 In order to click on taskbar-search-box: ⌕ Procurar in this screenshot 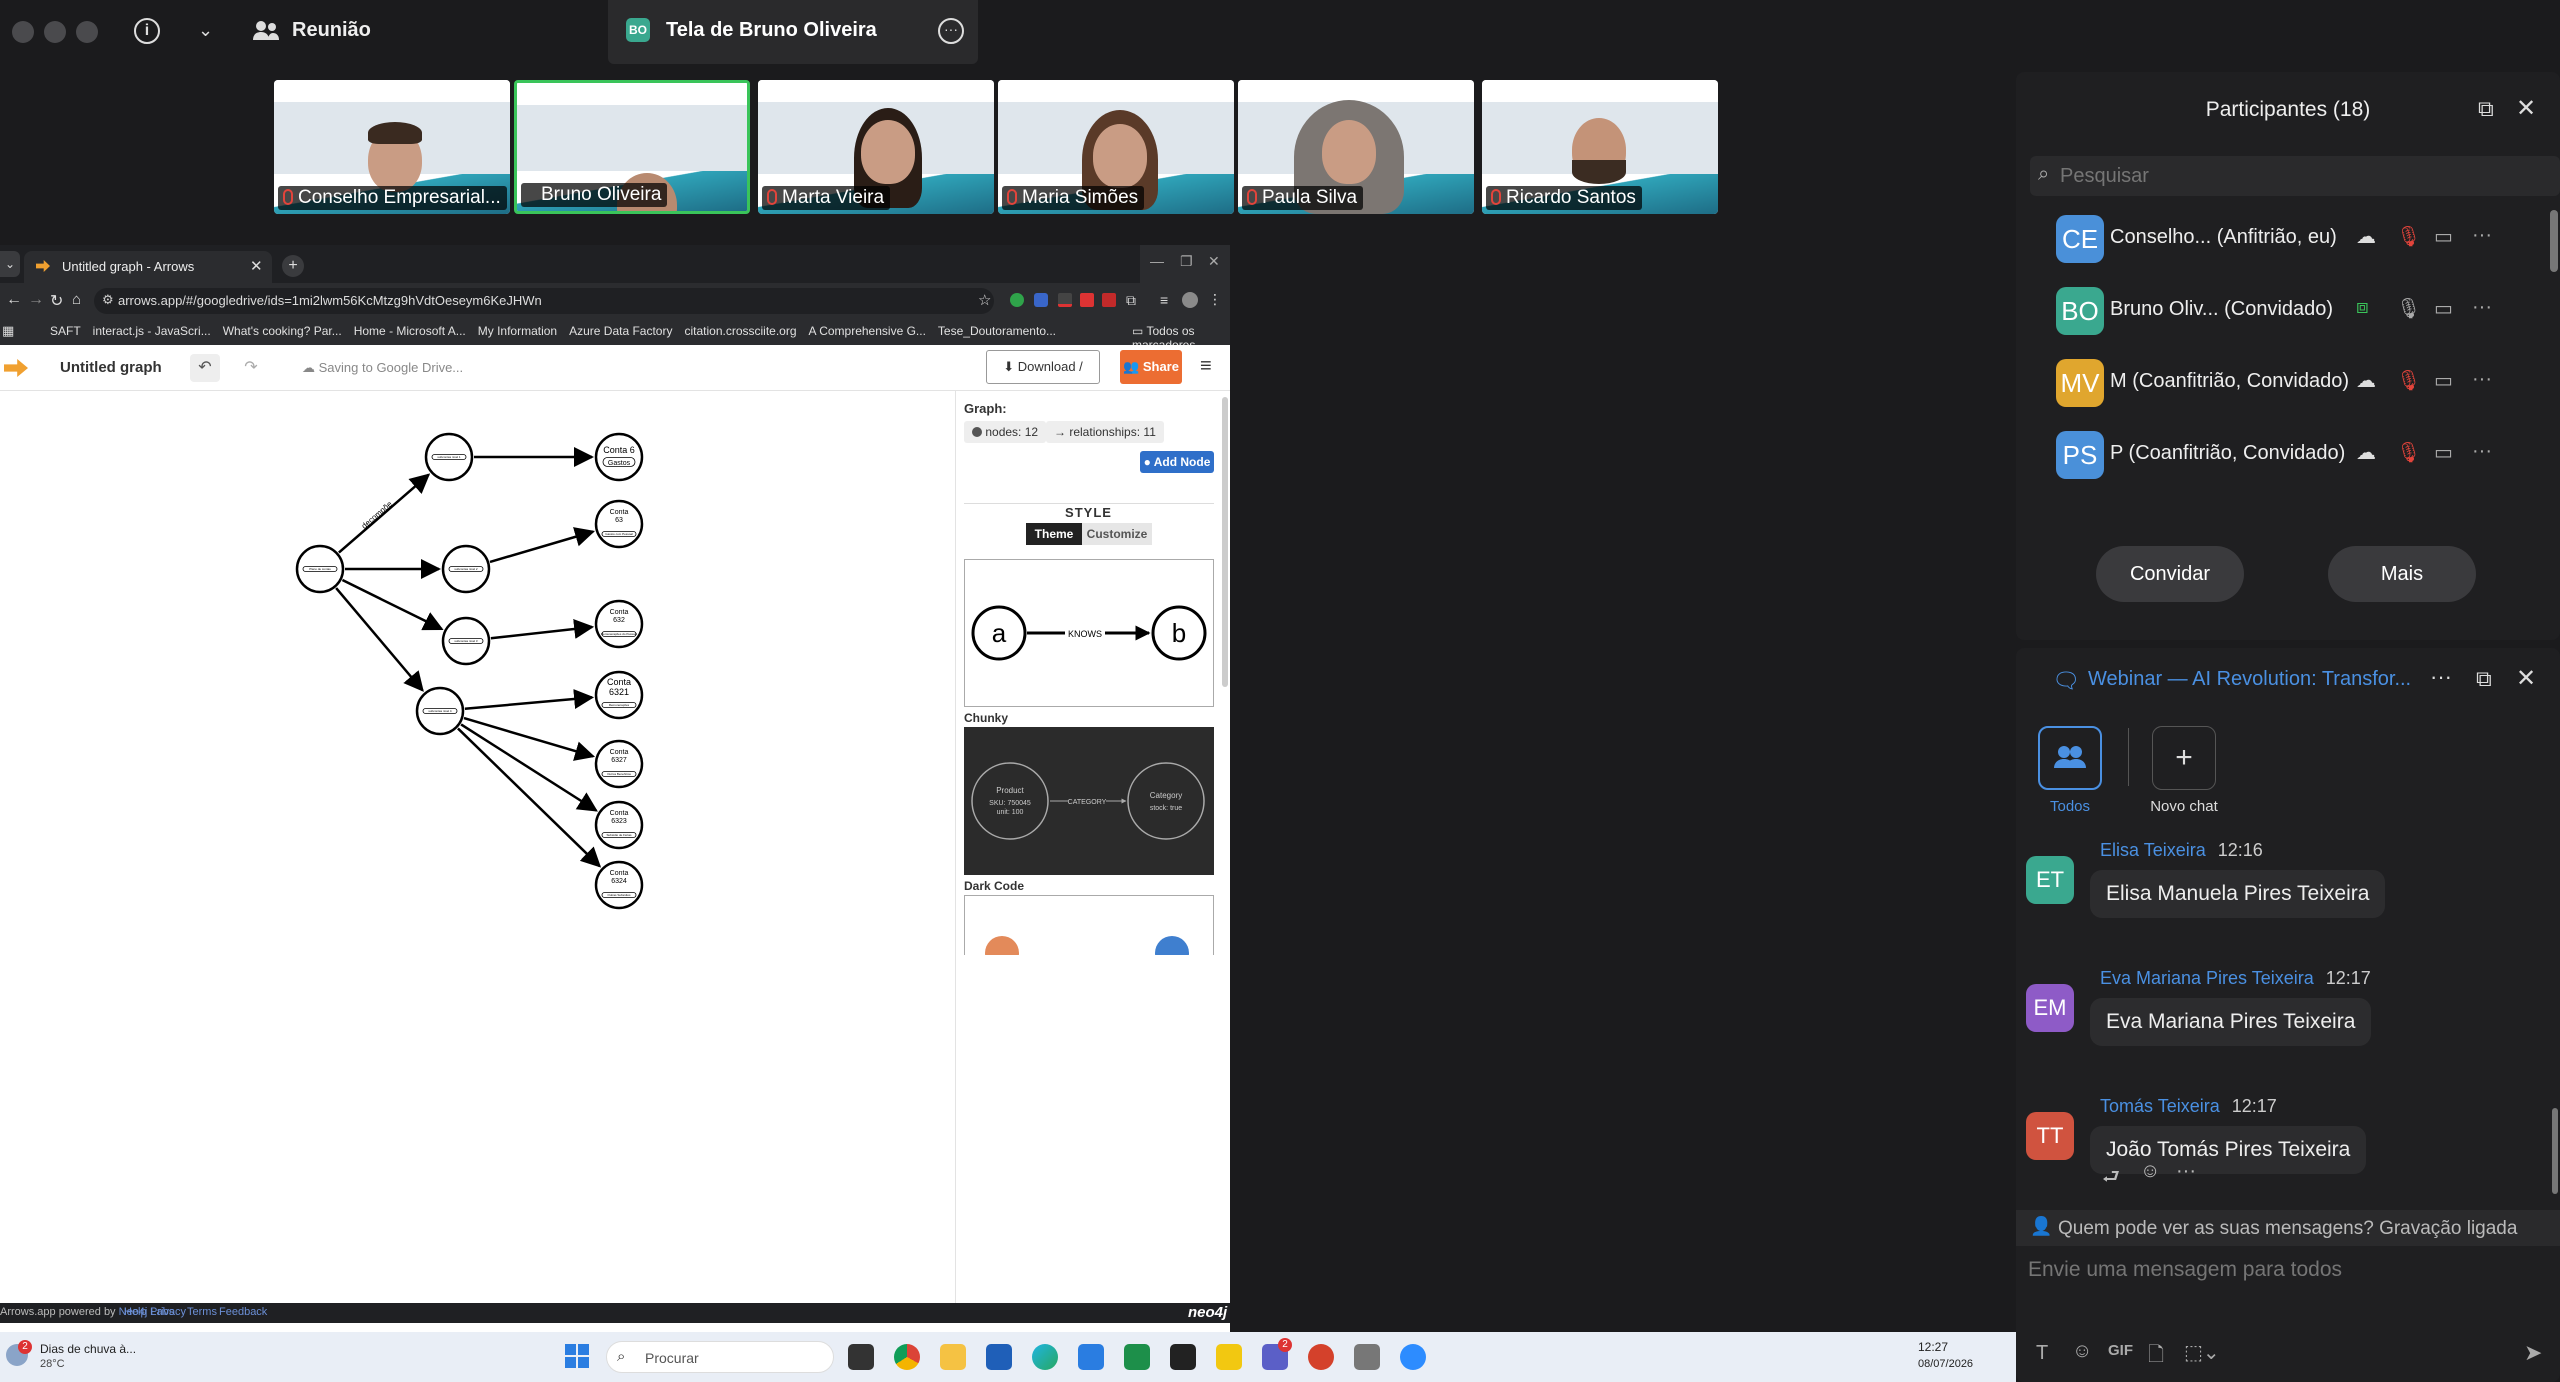, I will do `click(720, 1357)`.